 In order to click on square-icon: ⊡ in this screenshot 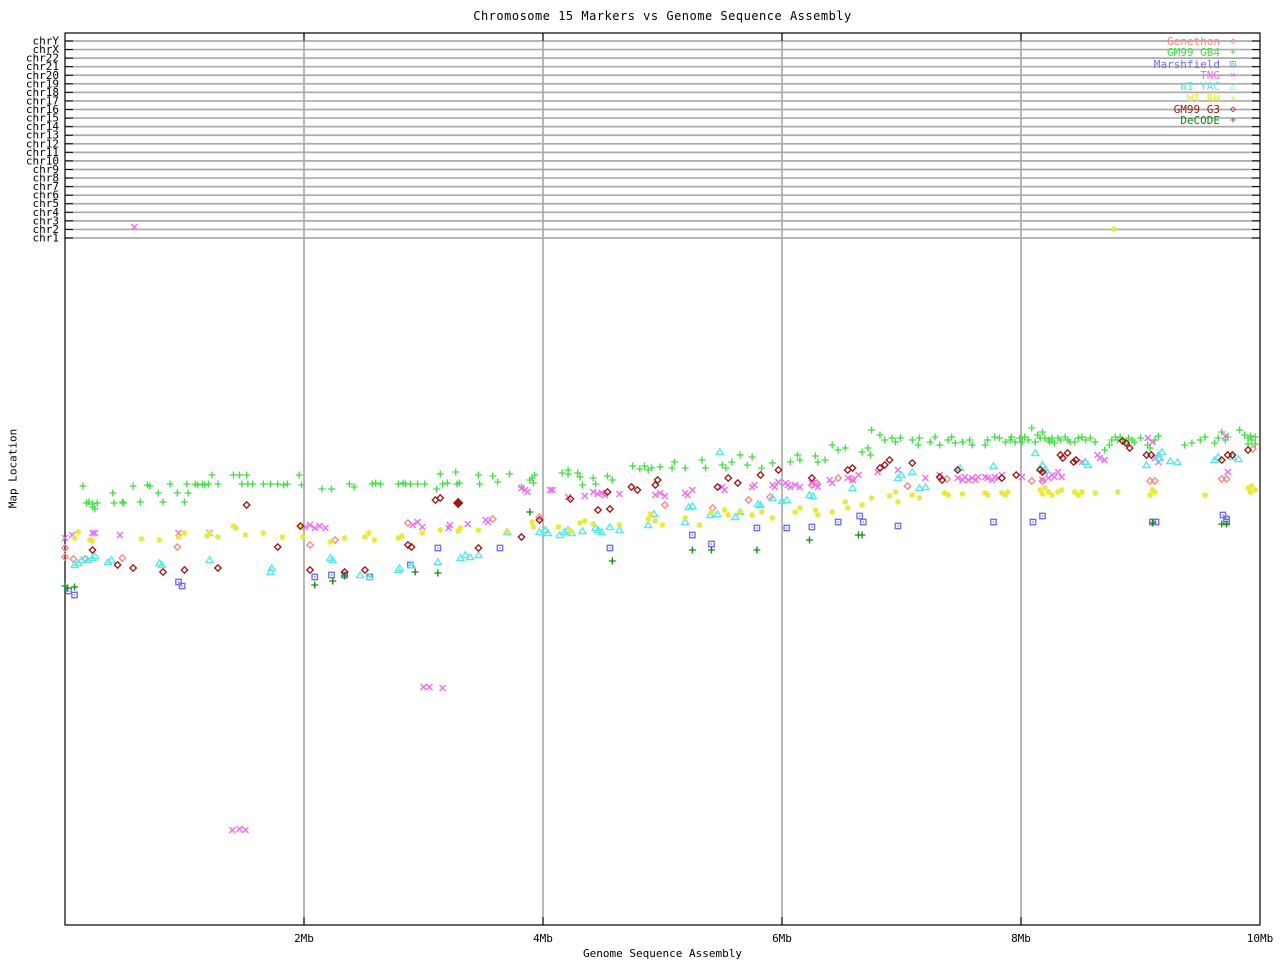, I will do `click(1233, 64)`.